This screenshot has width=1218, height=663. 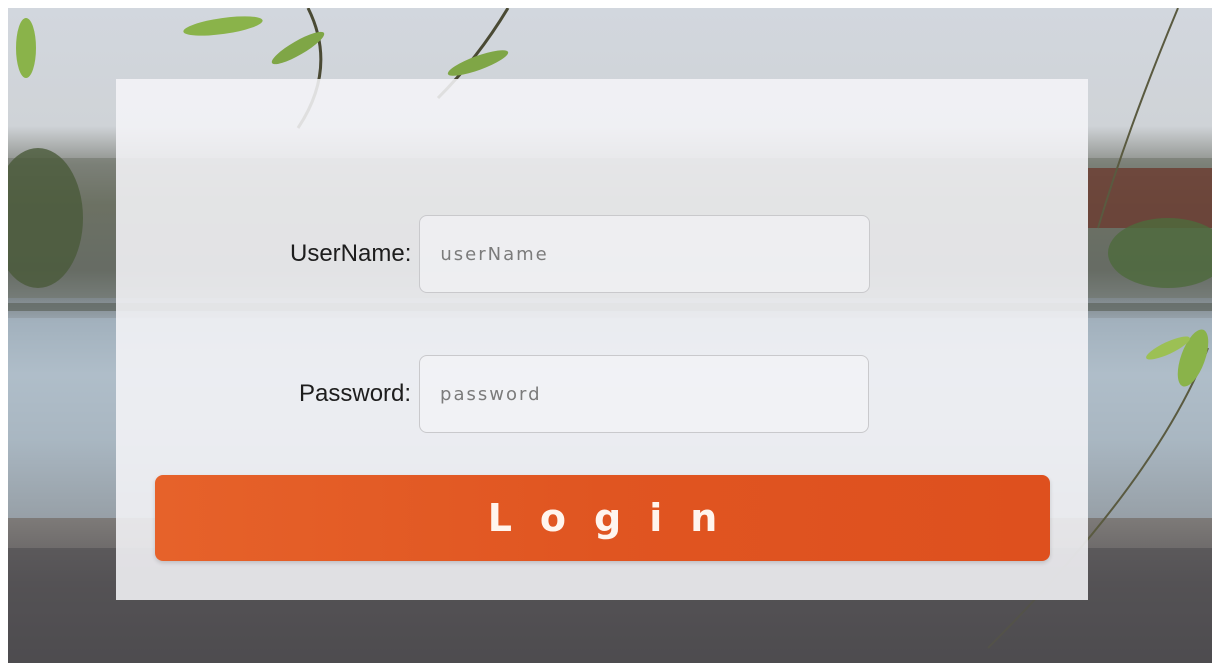 I want to click on username-input, so click(x=645, y=254).